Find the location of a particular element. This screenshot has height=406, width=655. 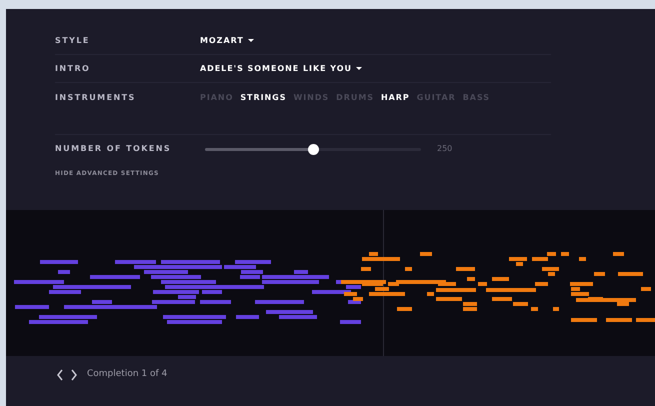

intro-dropdown: ADELE'S SOMEONE LIKE YOU is located at coordinates (281, 68).